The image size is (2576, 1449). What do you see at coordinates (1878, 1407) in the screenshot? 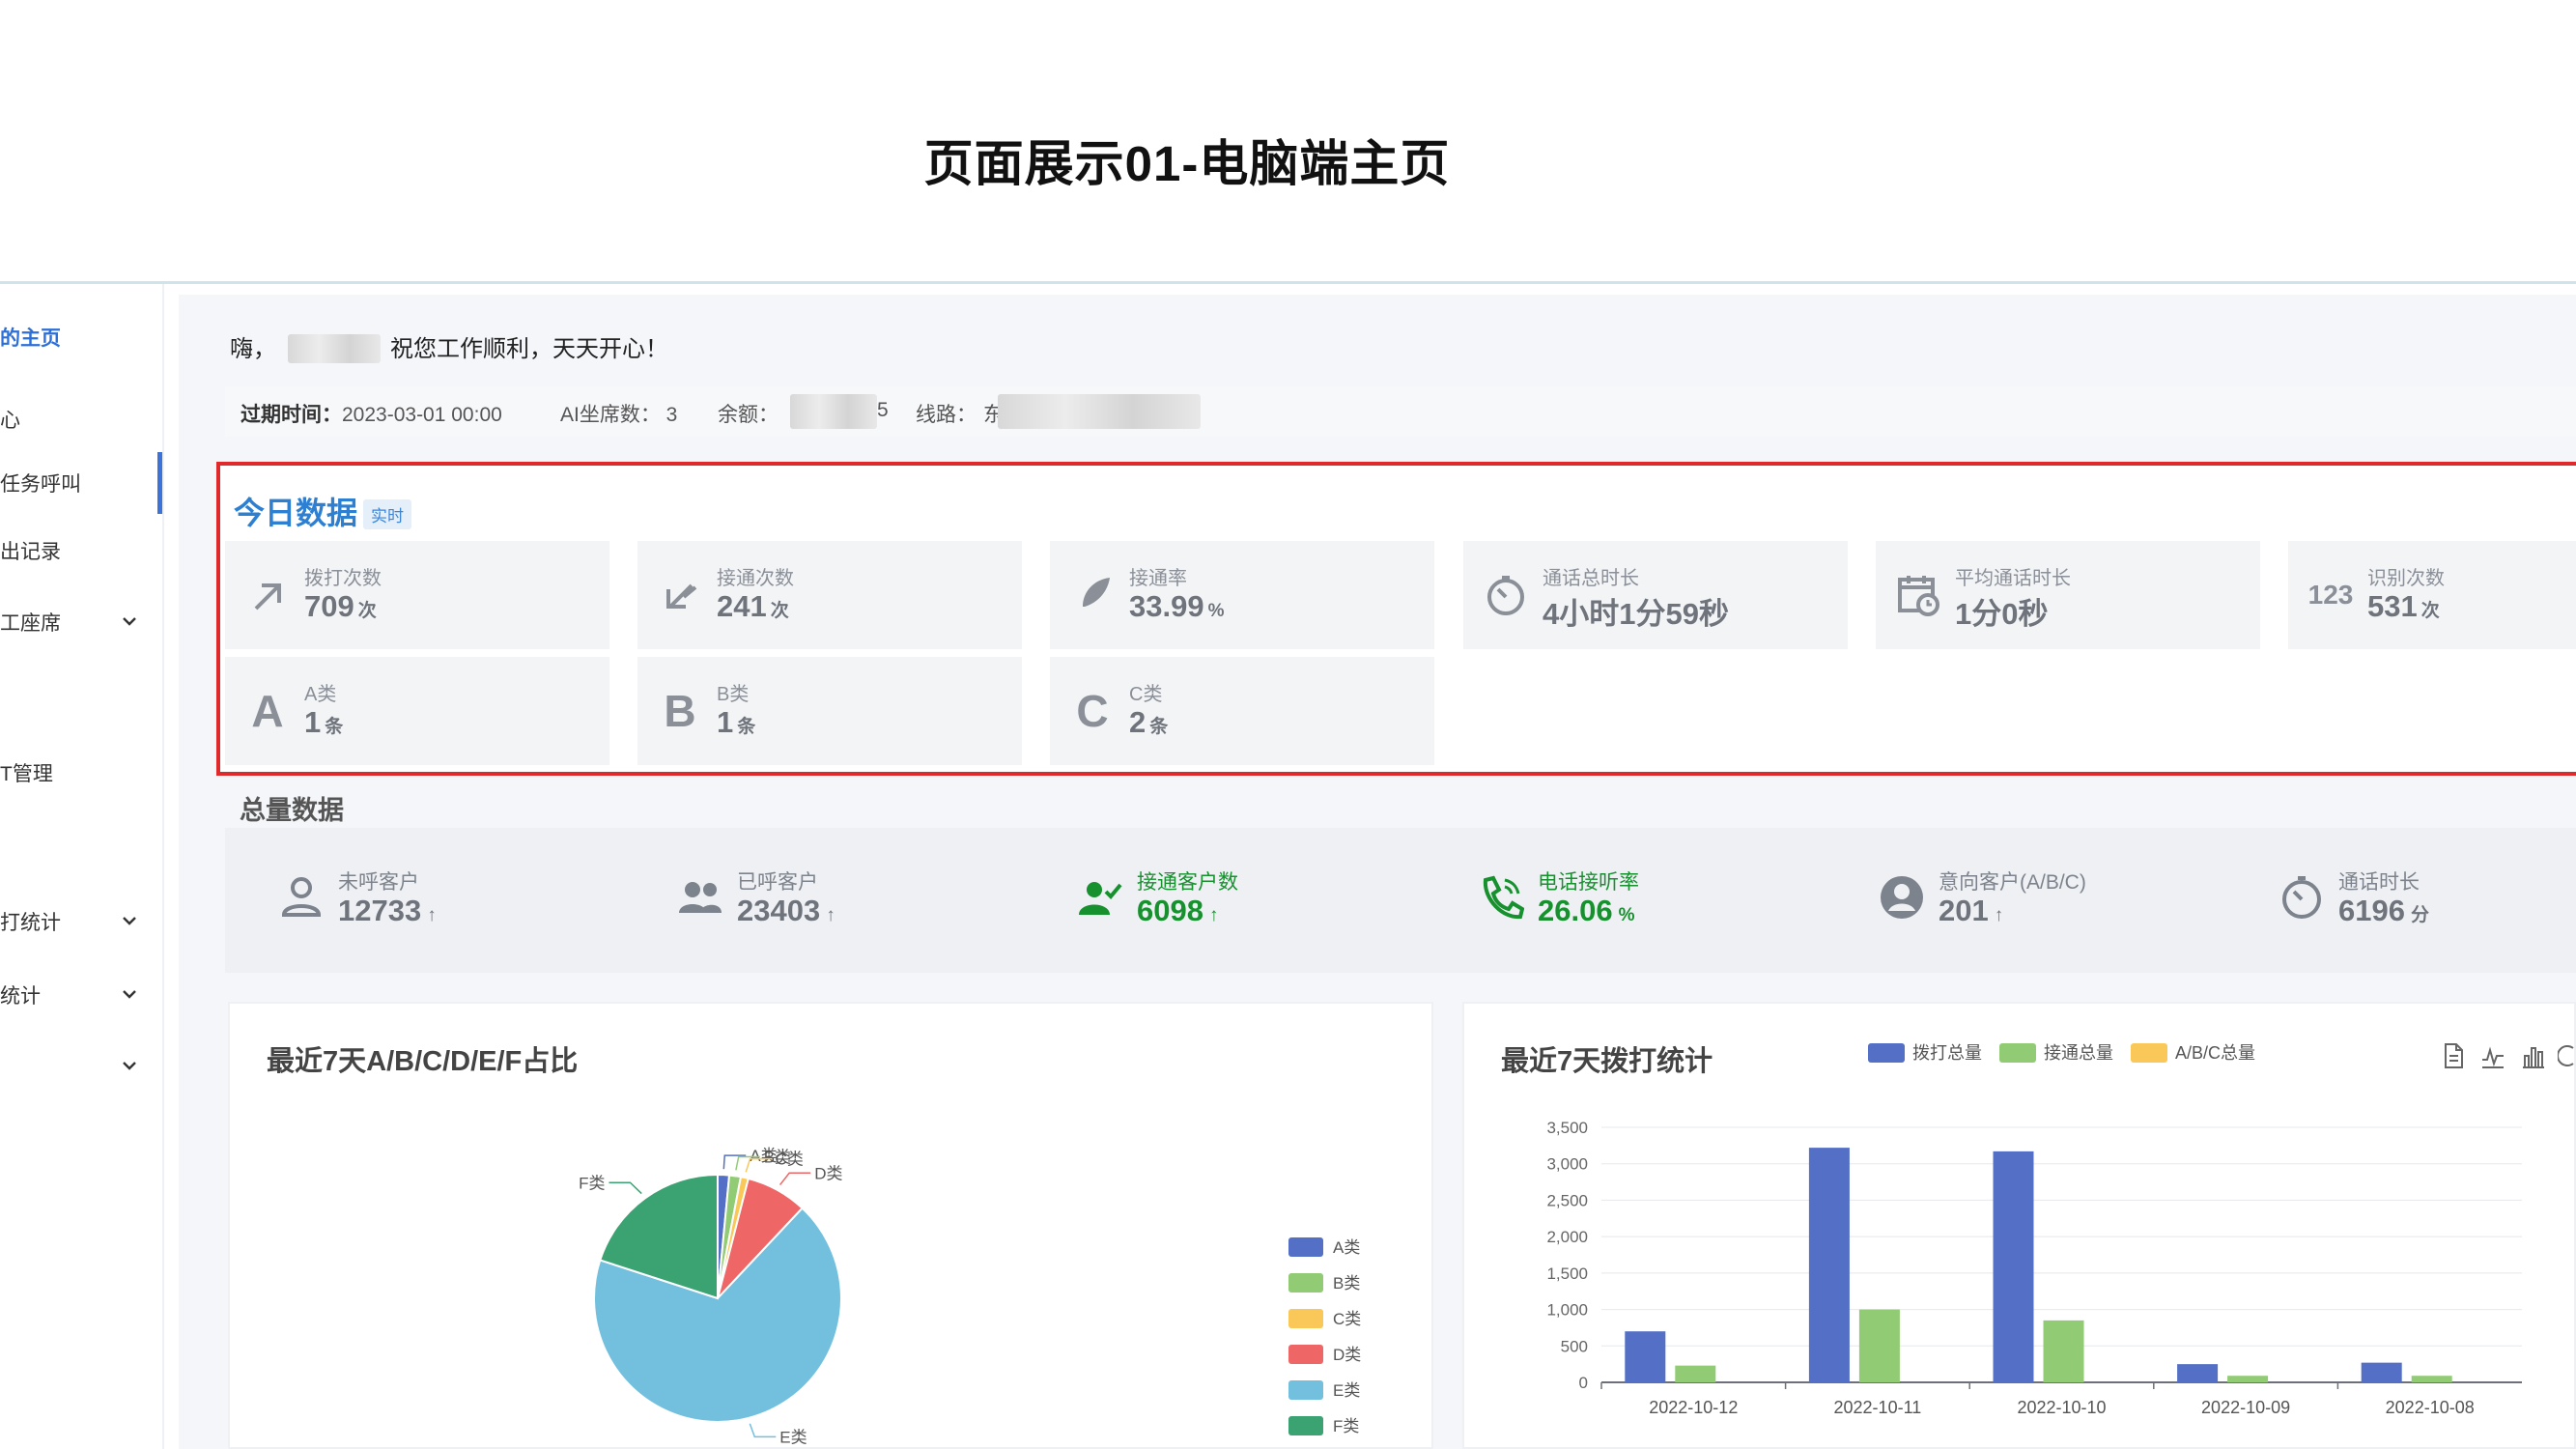
I see `x-tick-label: 2022-10-11` at bounding box center [1878, 1407].